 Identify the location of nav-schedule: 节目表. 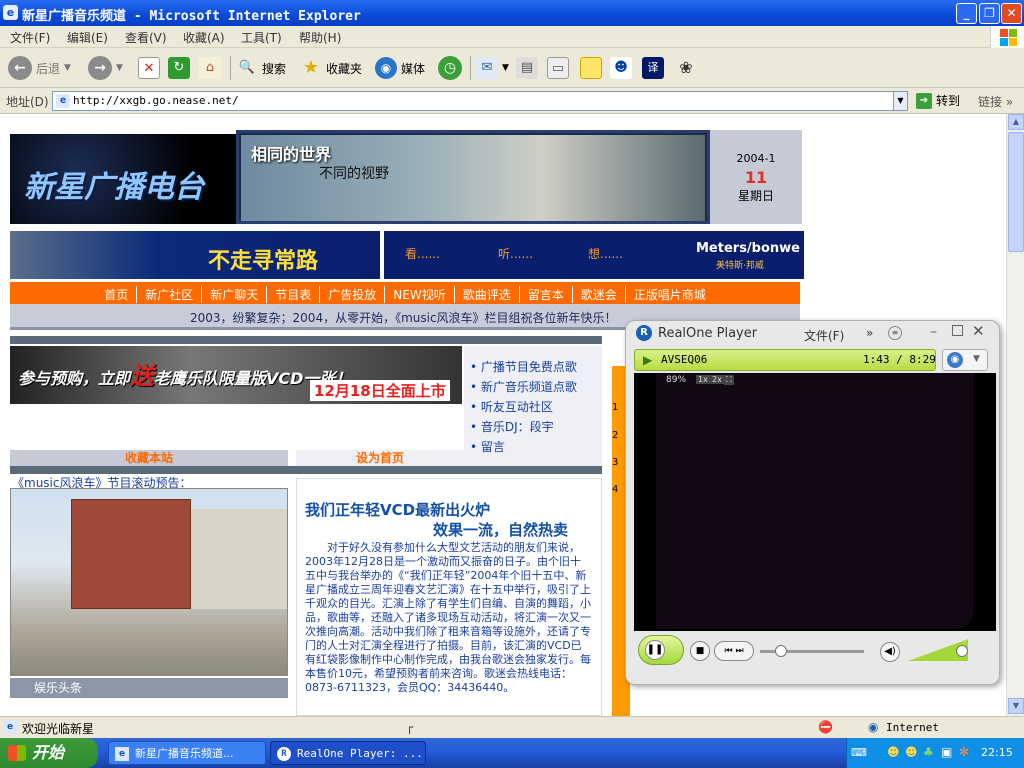
(294, 294).